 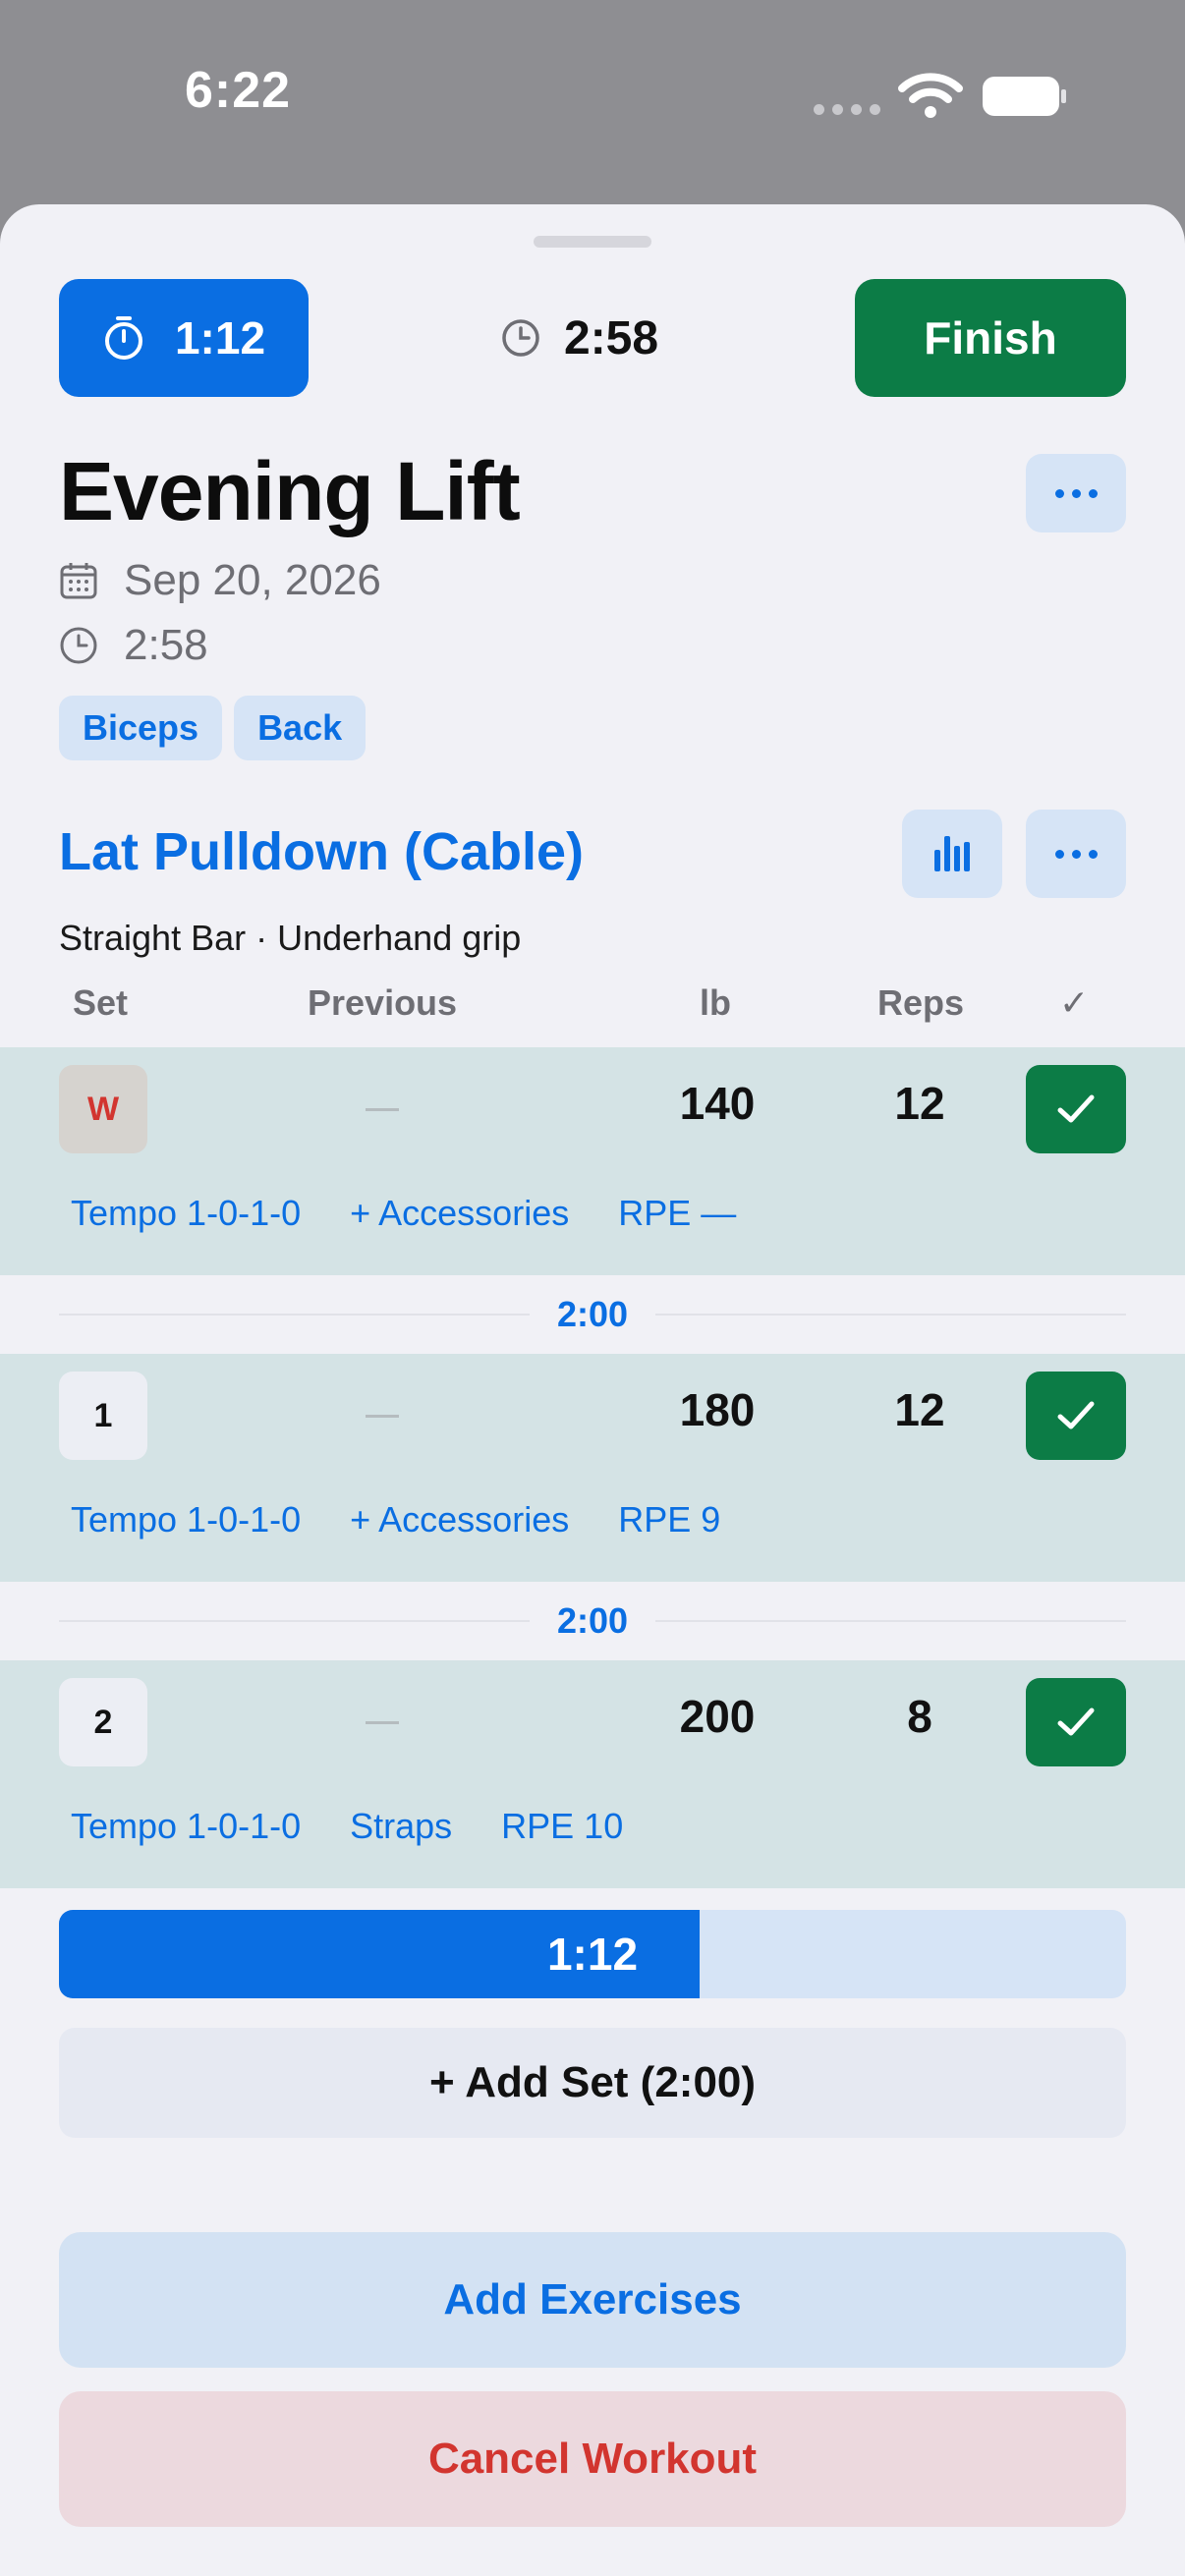 I want to click on rpe-link: RPE 10, so click(x=562, y=1826).